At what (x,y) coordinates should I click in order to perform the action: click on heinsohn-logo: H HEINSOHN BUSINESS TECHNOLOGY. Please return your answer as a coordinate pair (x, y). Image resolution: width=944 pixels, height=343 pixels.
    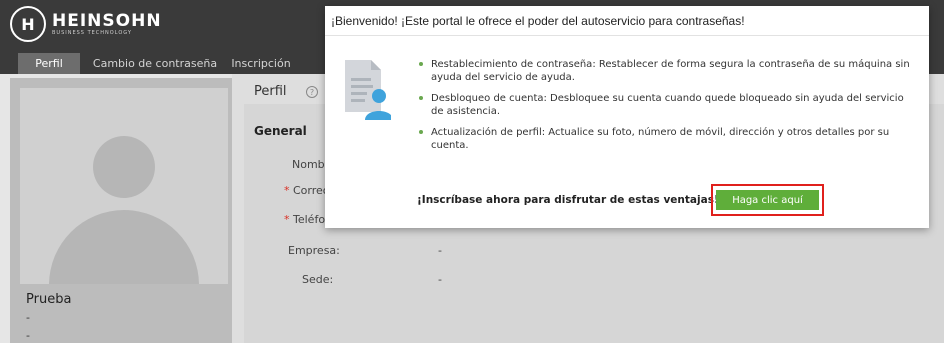
    Looking at the image, I should click on (86, 24).